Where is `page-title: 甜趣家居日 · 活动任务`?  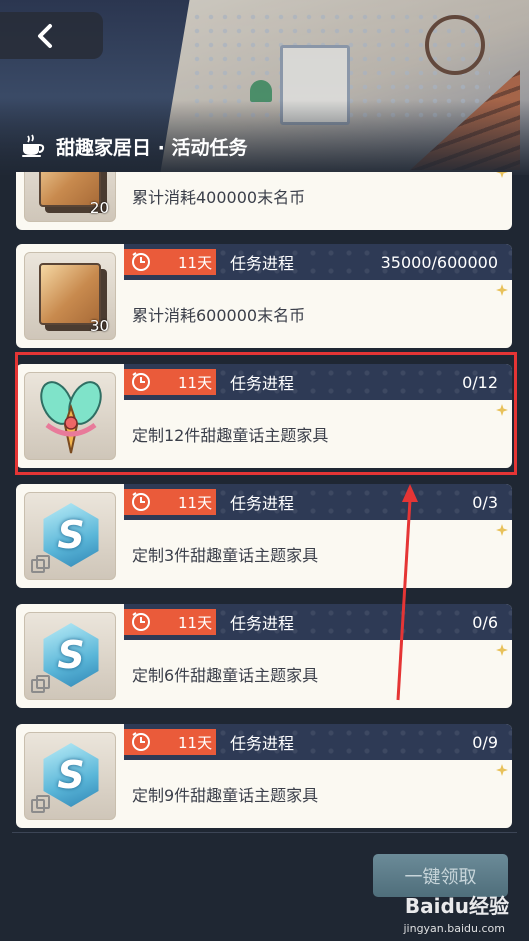
page-title: 甜趣家居日 · 活动任务 is located at coordinates (152, 147).